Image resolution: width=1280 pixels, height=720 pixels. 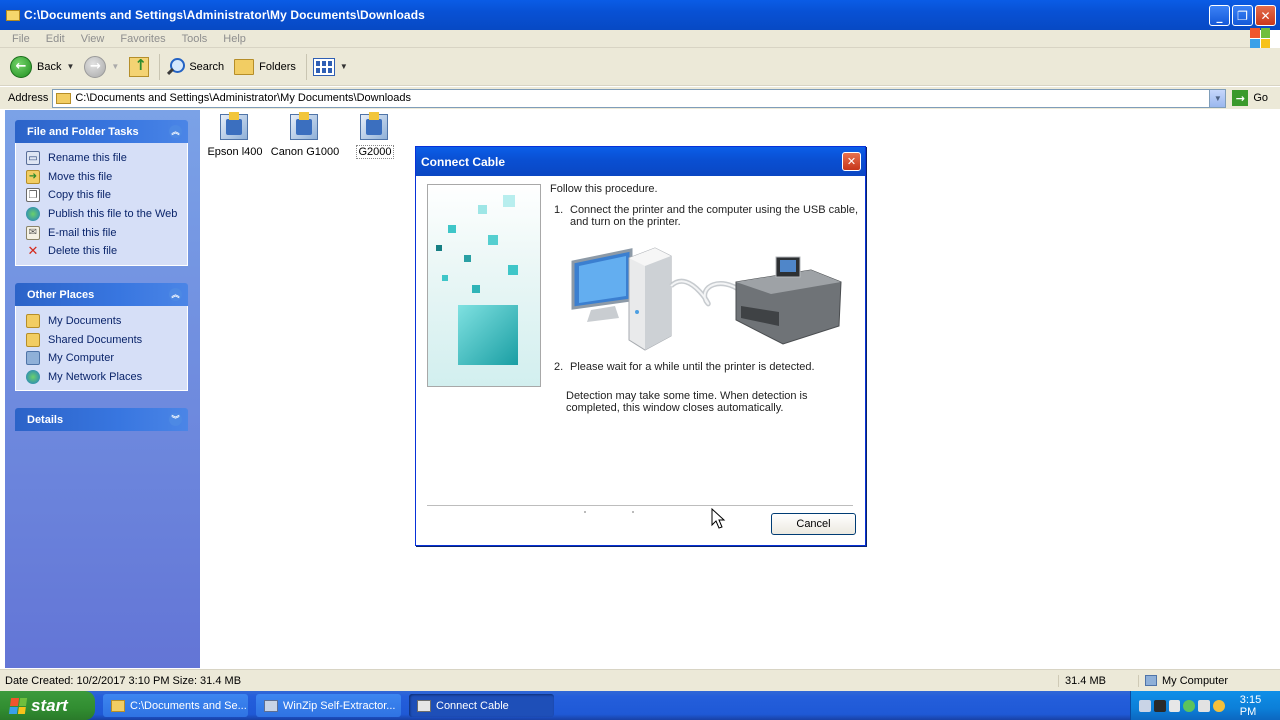 What do you see at coordinates (101, 419) in the screenshot?
I see `details-header: Details ︾` at bounding box center [101, 419].